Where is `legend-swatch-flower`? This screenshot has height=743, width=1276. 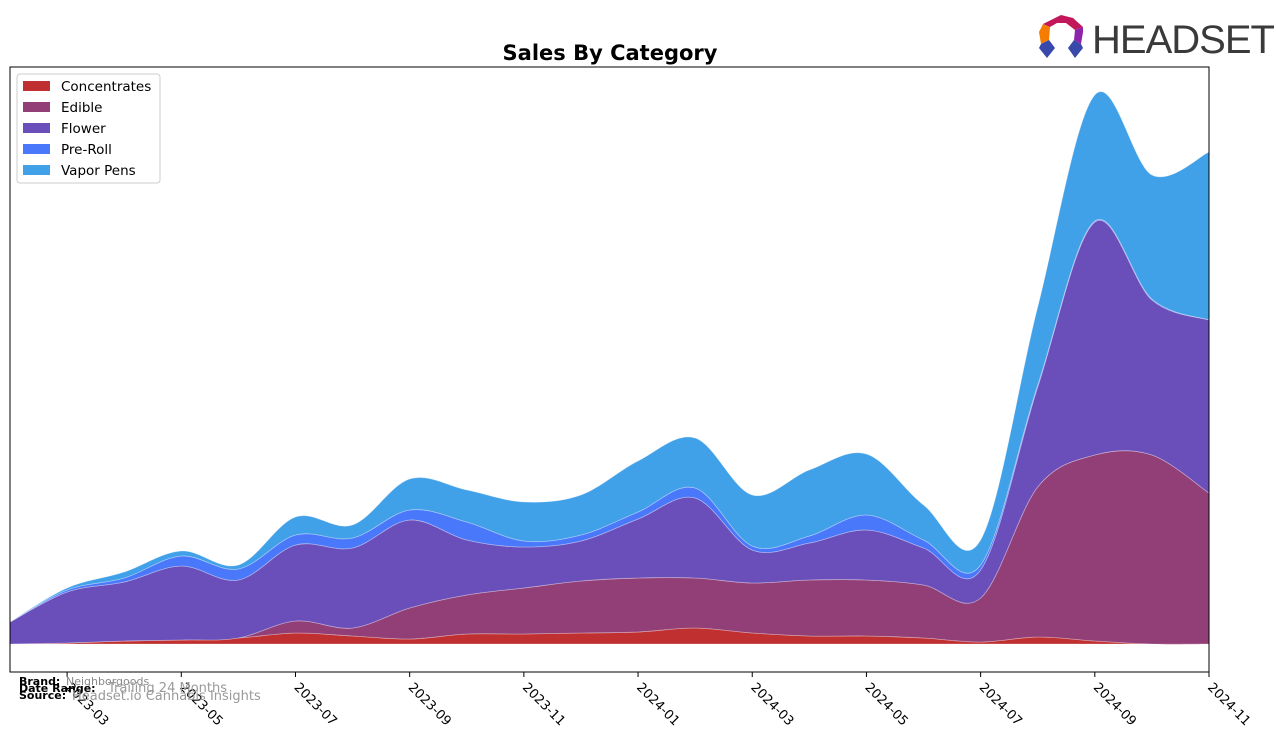 legend-swatch-flower is located at coordinates (36, 128).